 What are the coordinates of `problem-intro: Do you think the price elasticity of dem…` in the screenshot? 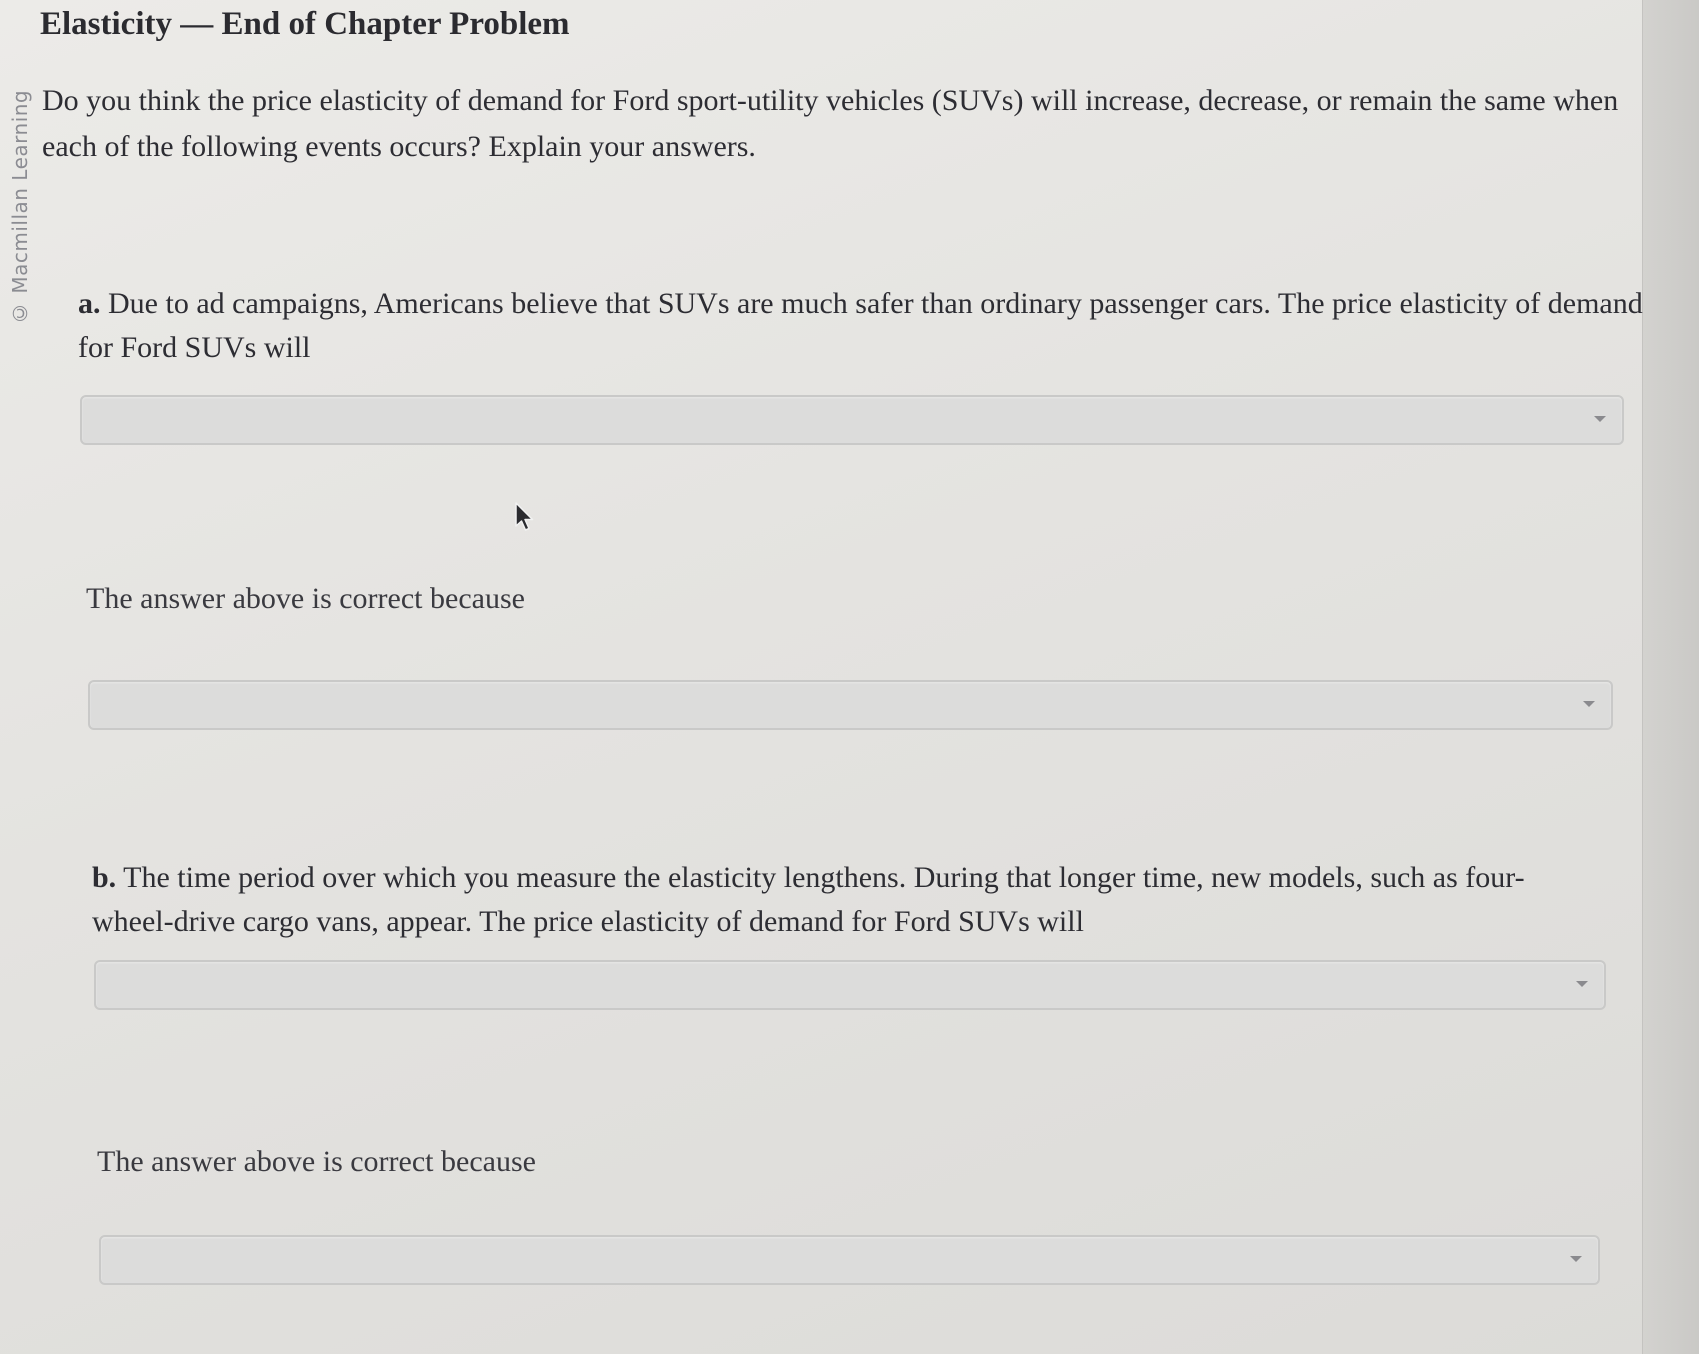 It's located at (830, 123).